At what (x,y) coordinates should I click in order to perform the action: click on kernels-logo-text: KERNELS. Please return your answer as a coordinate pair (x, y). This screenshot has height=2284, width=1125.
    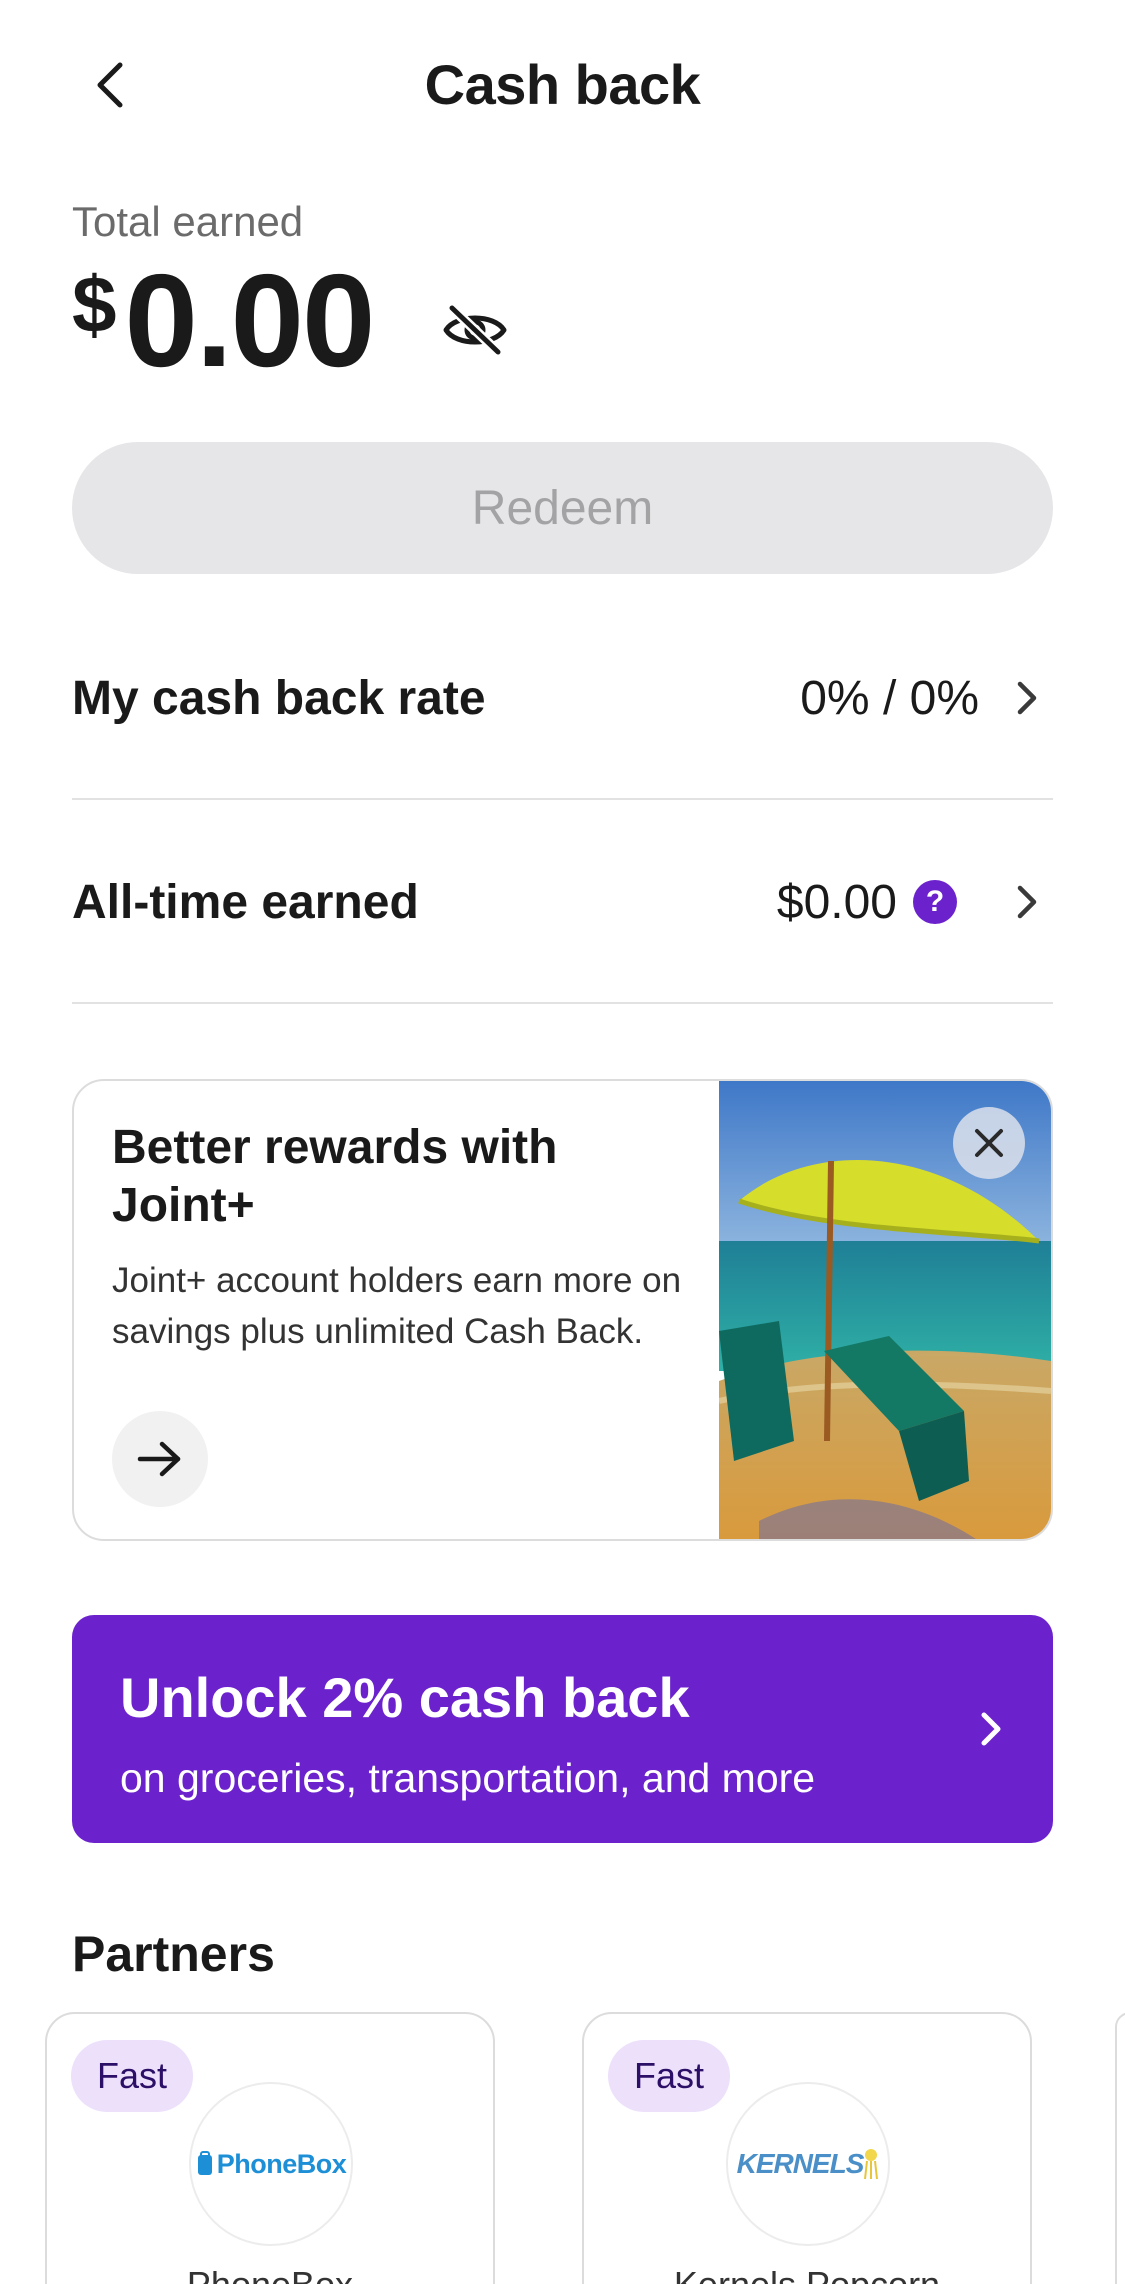
    Looking at the image, I should click on (800, 2163).